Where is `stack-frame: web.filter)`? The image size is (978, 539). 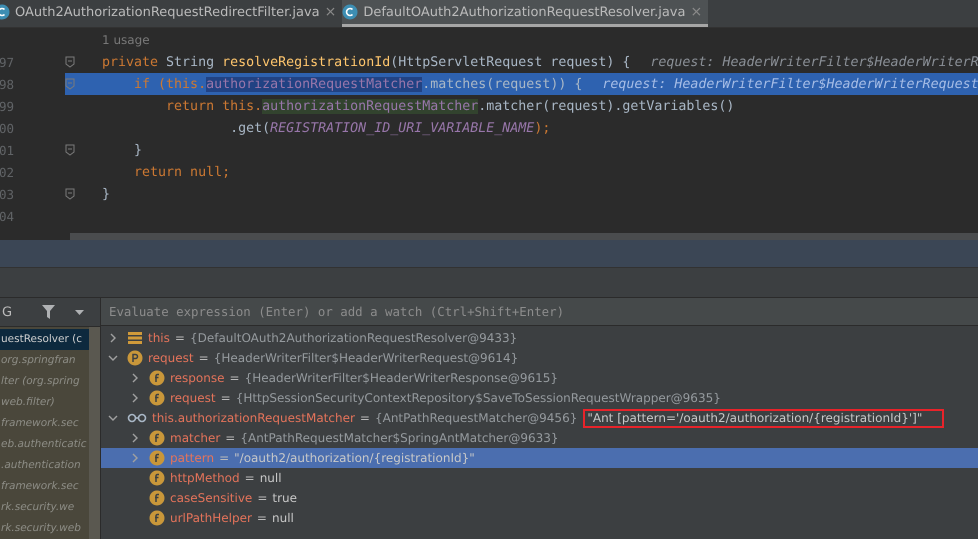 stack-frame: web.filter) is located at coordinates (44, 402).